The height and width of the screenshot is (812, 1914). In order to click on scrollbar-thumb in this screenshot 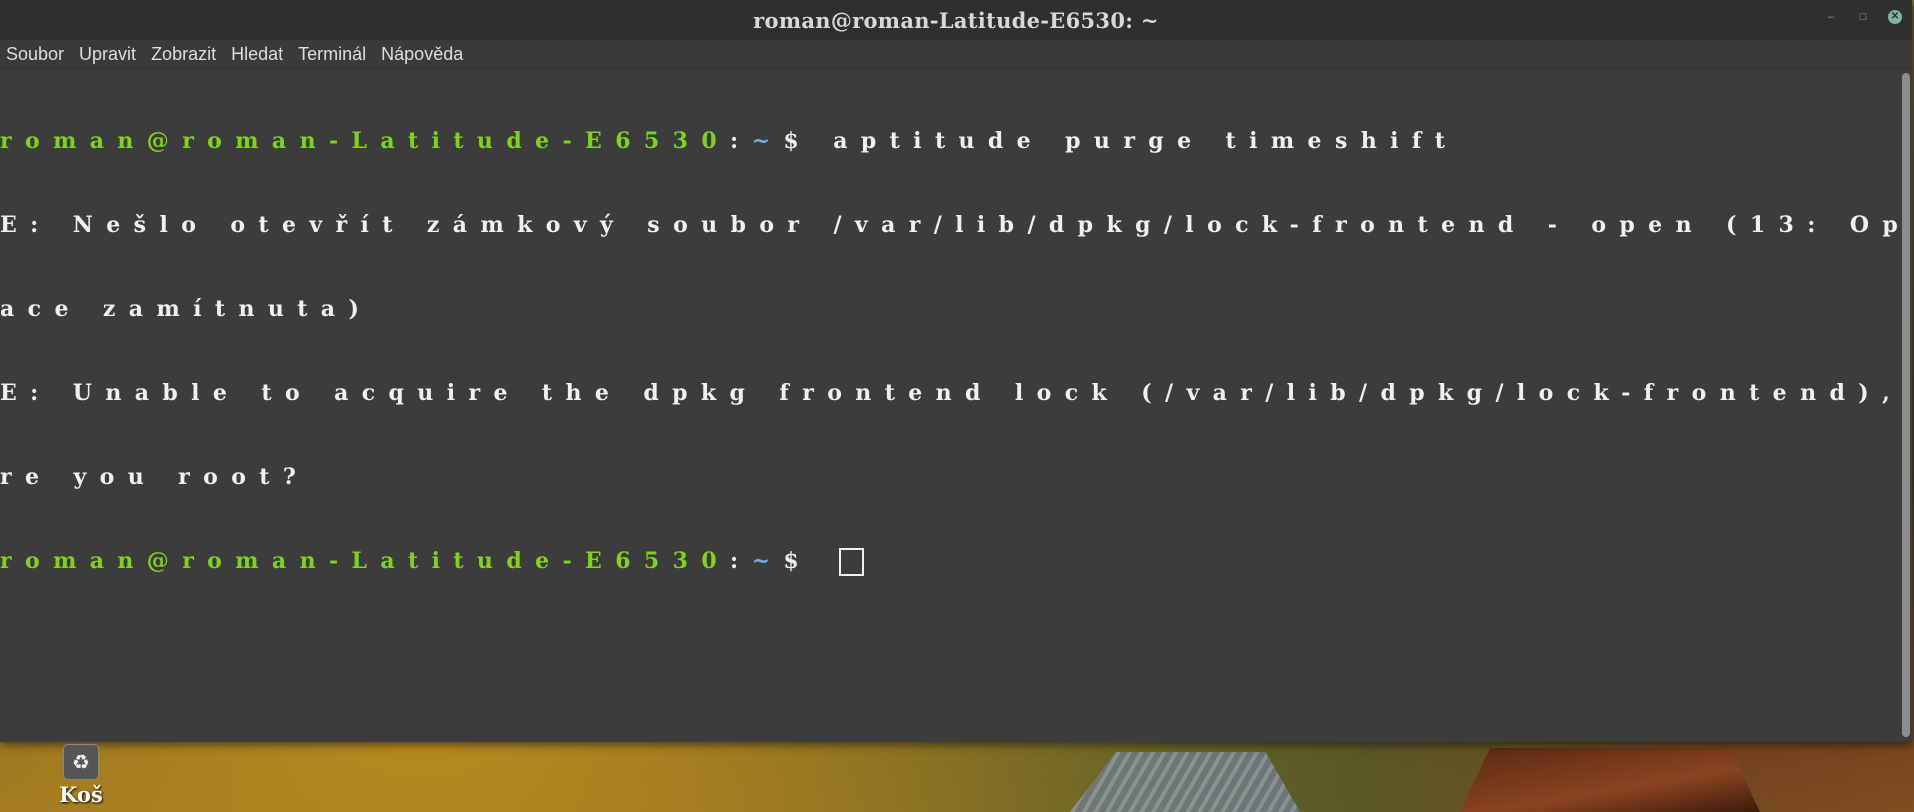, I will do `click(1906, 405)`.